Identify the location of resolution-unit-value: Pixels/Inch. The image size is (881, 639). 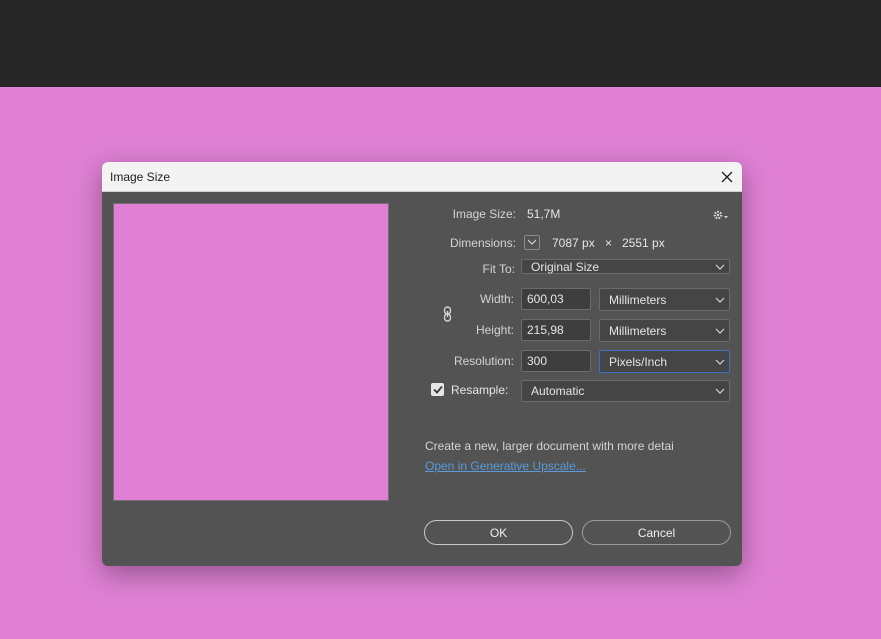
(638, 361).